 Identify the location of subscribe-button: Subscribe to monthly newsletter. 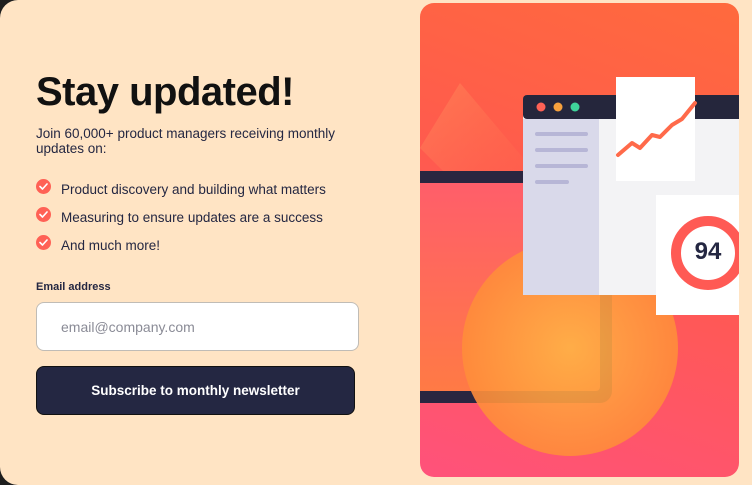
(195, 390).